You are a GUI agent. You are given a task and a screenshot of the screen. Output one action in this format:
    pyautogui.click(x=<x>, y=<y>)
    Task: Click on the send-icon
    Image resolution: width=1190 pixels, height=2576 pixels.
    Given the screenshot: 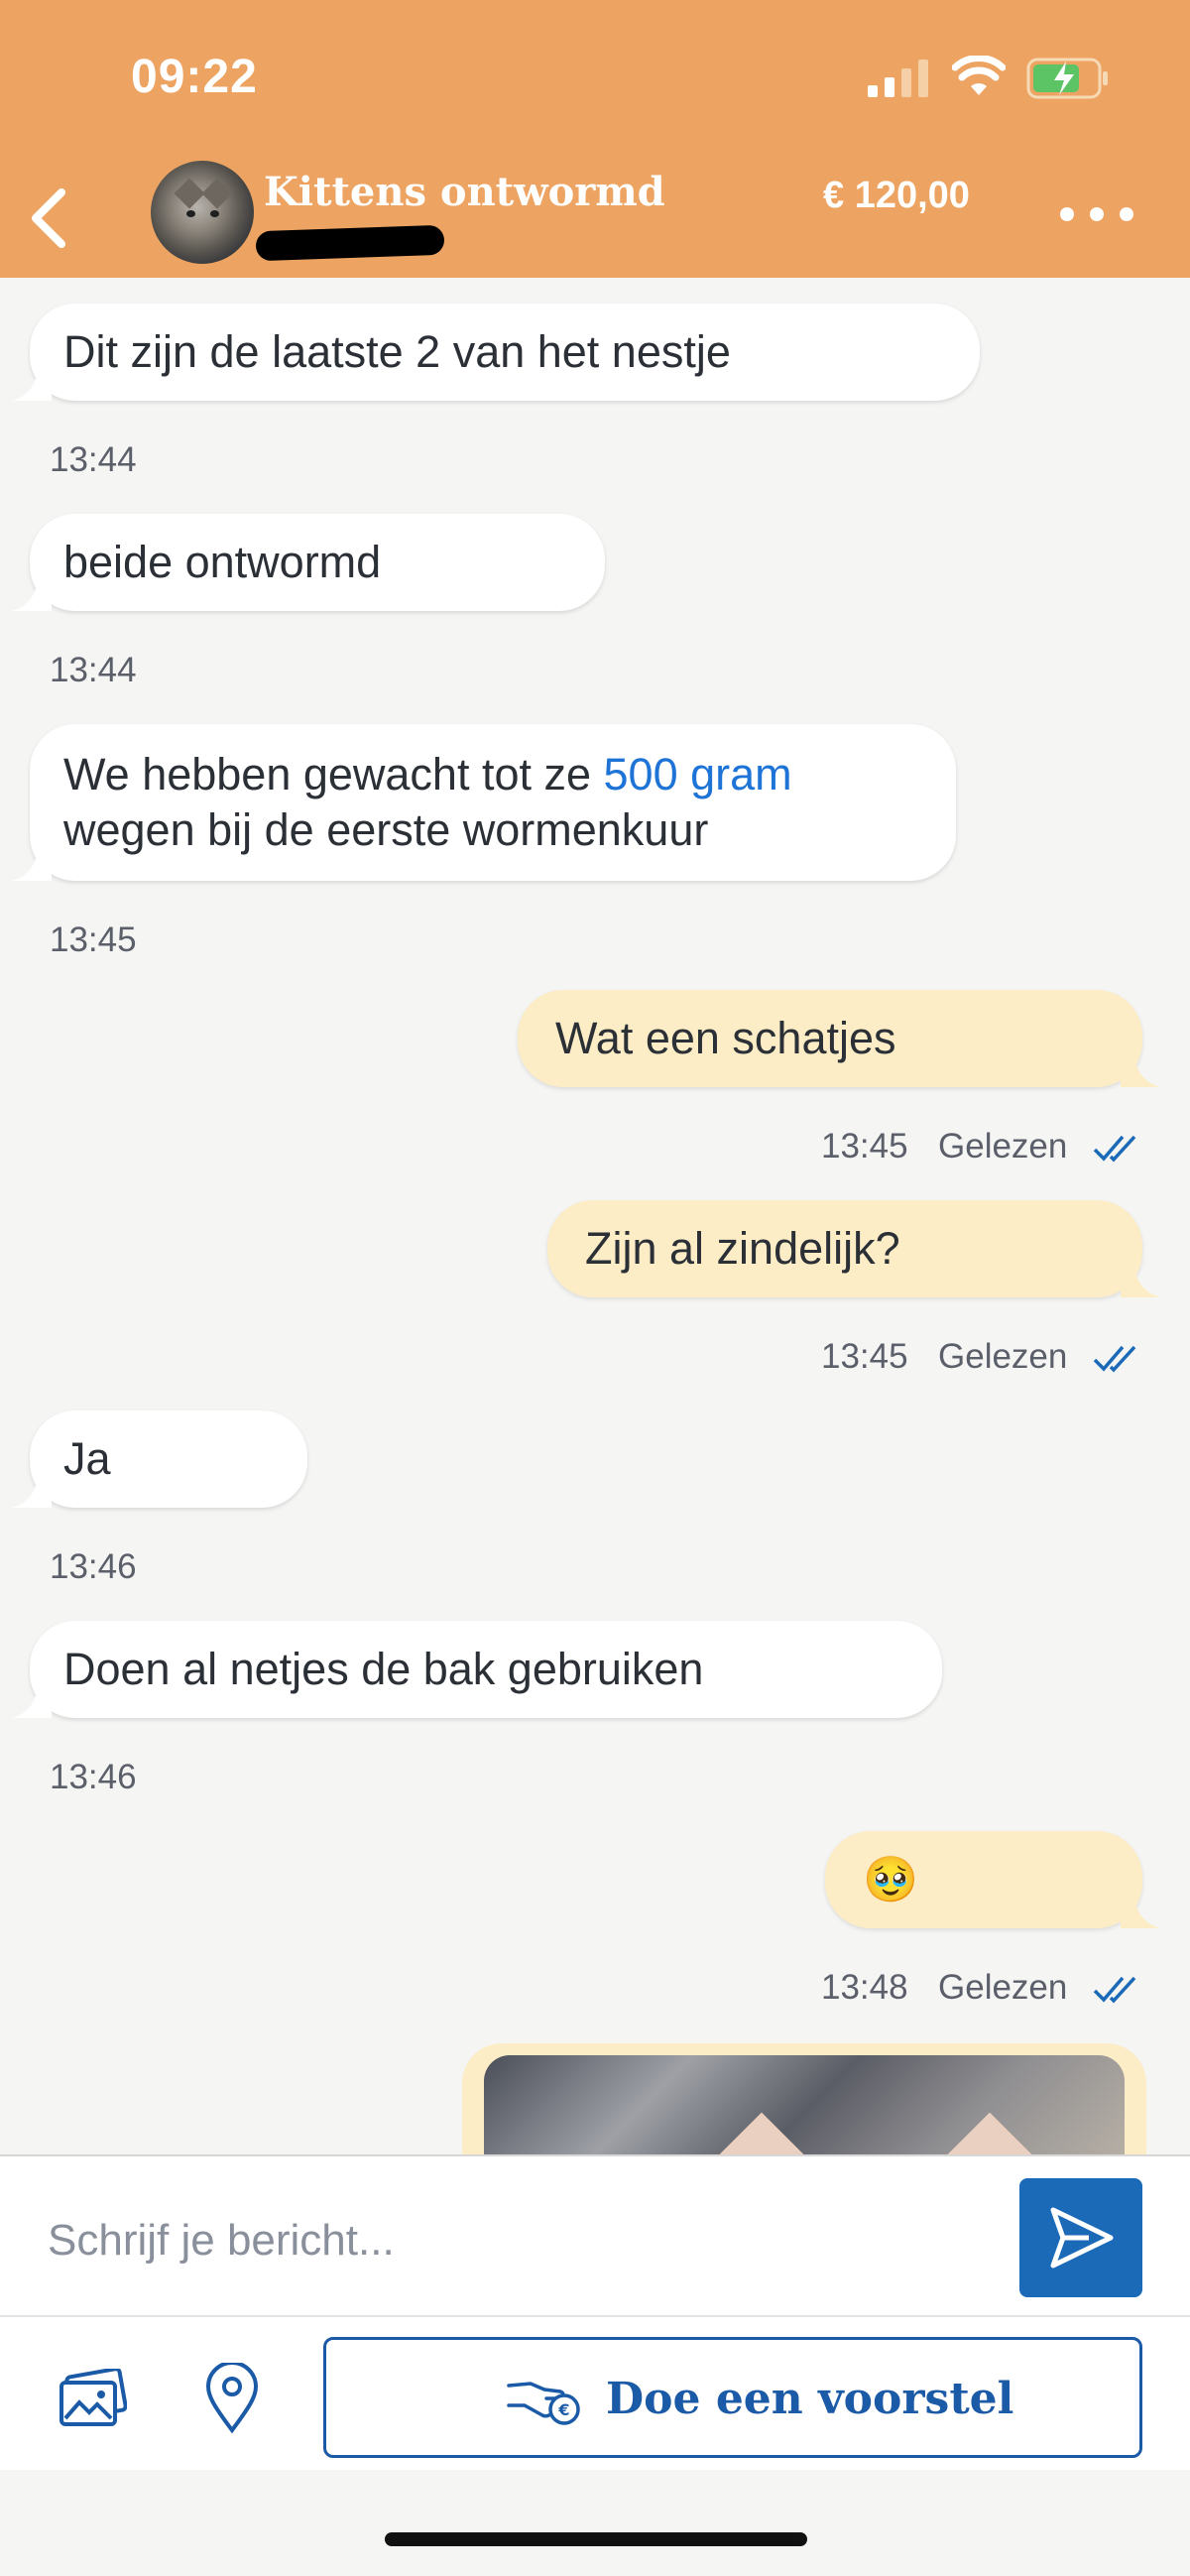 What is the action you would take?
    pyautogui.click(x=1082, y=2238)
    